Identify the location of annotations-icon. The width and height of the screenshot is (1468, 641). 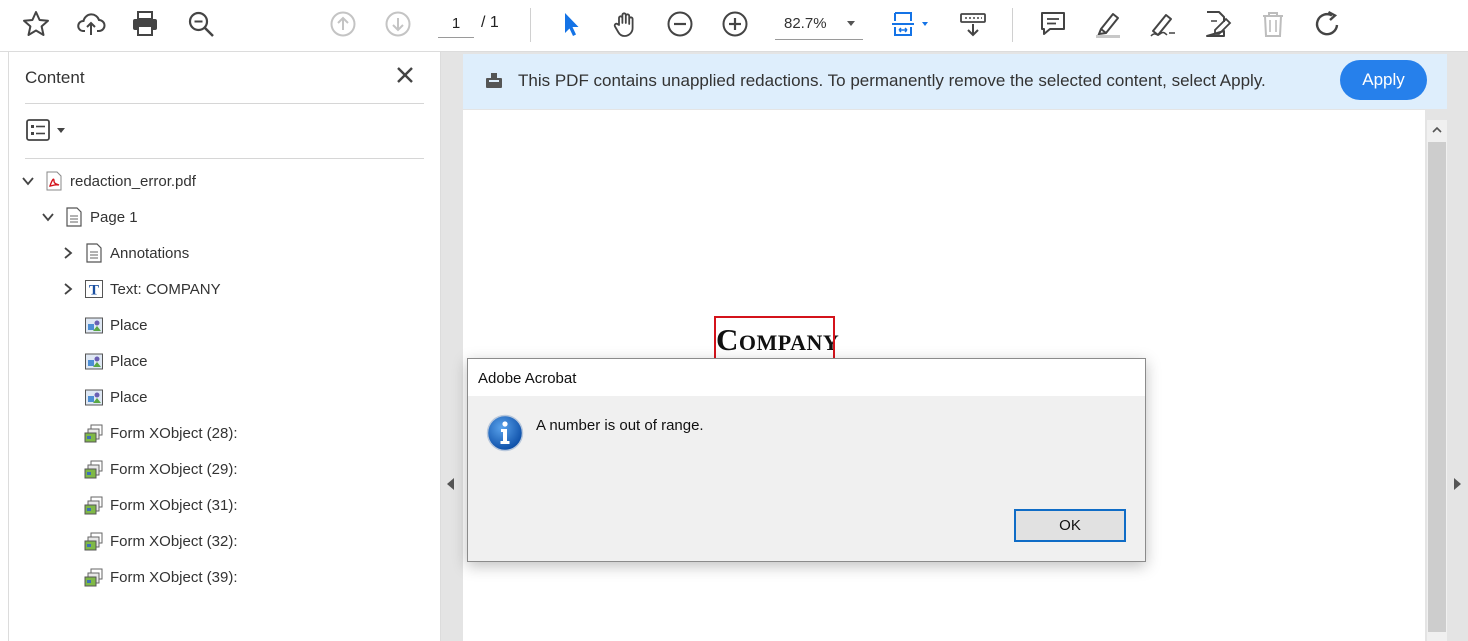
(94, 253).